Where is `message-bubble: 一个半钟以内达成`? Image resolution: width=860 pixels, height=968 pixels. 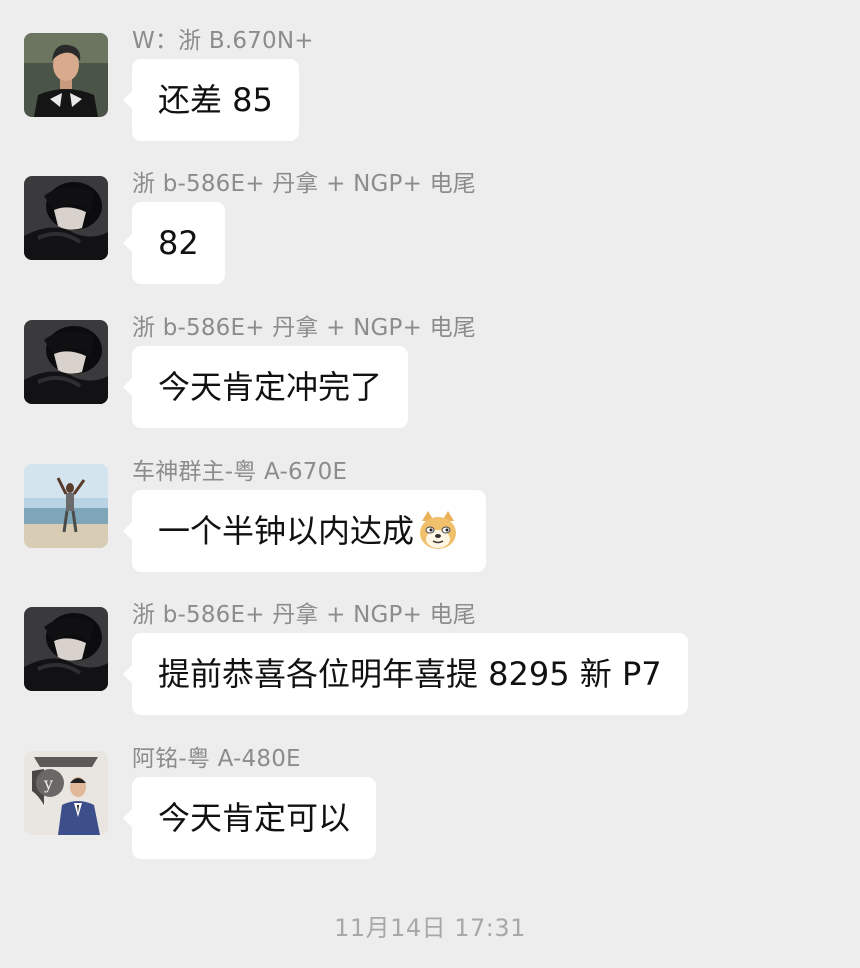
message-bubble: 一个半钟以内达成 is located at coordinates (304, 531).